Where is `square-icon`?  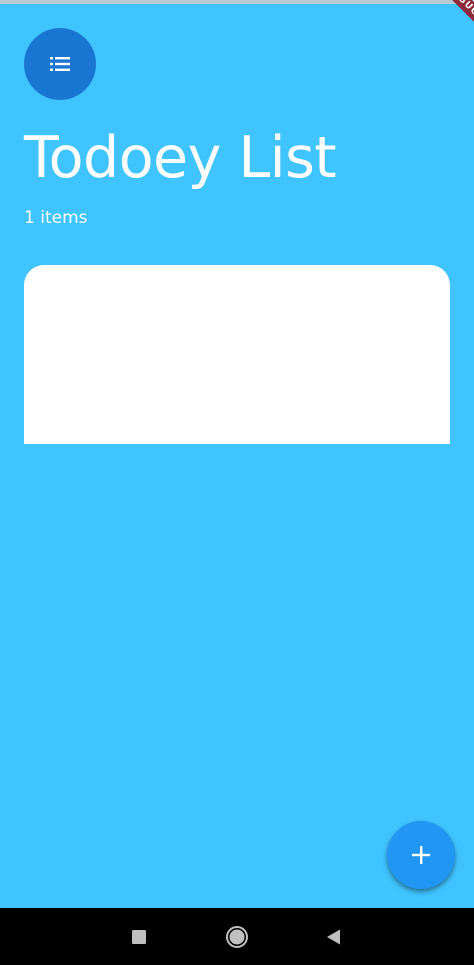
square-icon is located at coordinates (139, 936).